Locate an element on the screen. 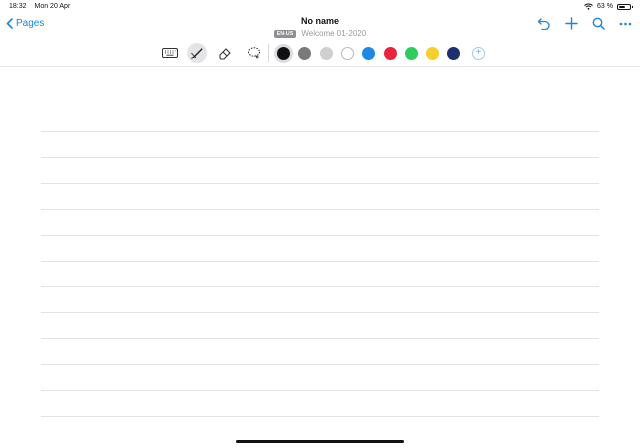  add-color-button: + is located at coordinates (478, 53).